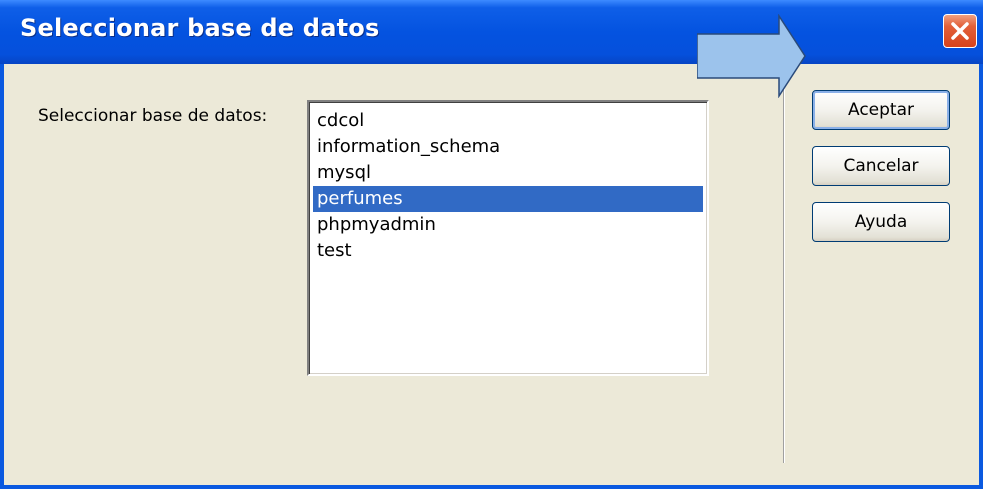 The height and width of the screenshot is (489, 983). I want to click on database-item-information-schema: information_schema, so click(508, 147).